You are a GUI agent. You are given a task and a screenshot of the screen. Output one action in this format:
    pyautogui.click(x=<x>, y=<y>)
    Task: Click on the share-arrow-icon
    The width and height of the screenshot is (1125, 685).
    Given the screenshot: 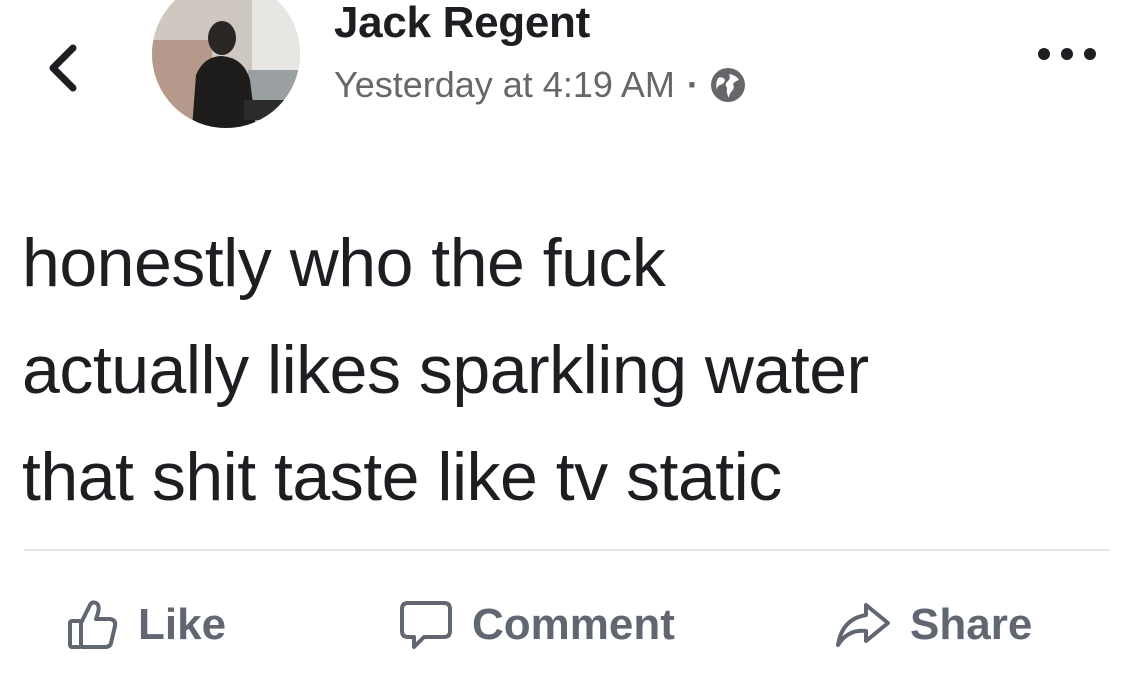 What is the action you would take?
    pyautogui.click(x=863, y=625)
    